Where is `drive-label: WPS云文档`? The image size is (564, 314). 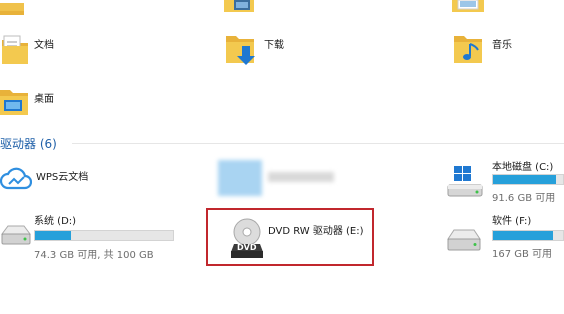
drive-label: WPS云文档 is located at coordinates (62, 177).